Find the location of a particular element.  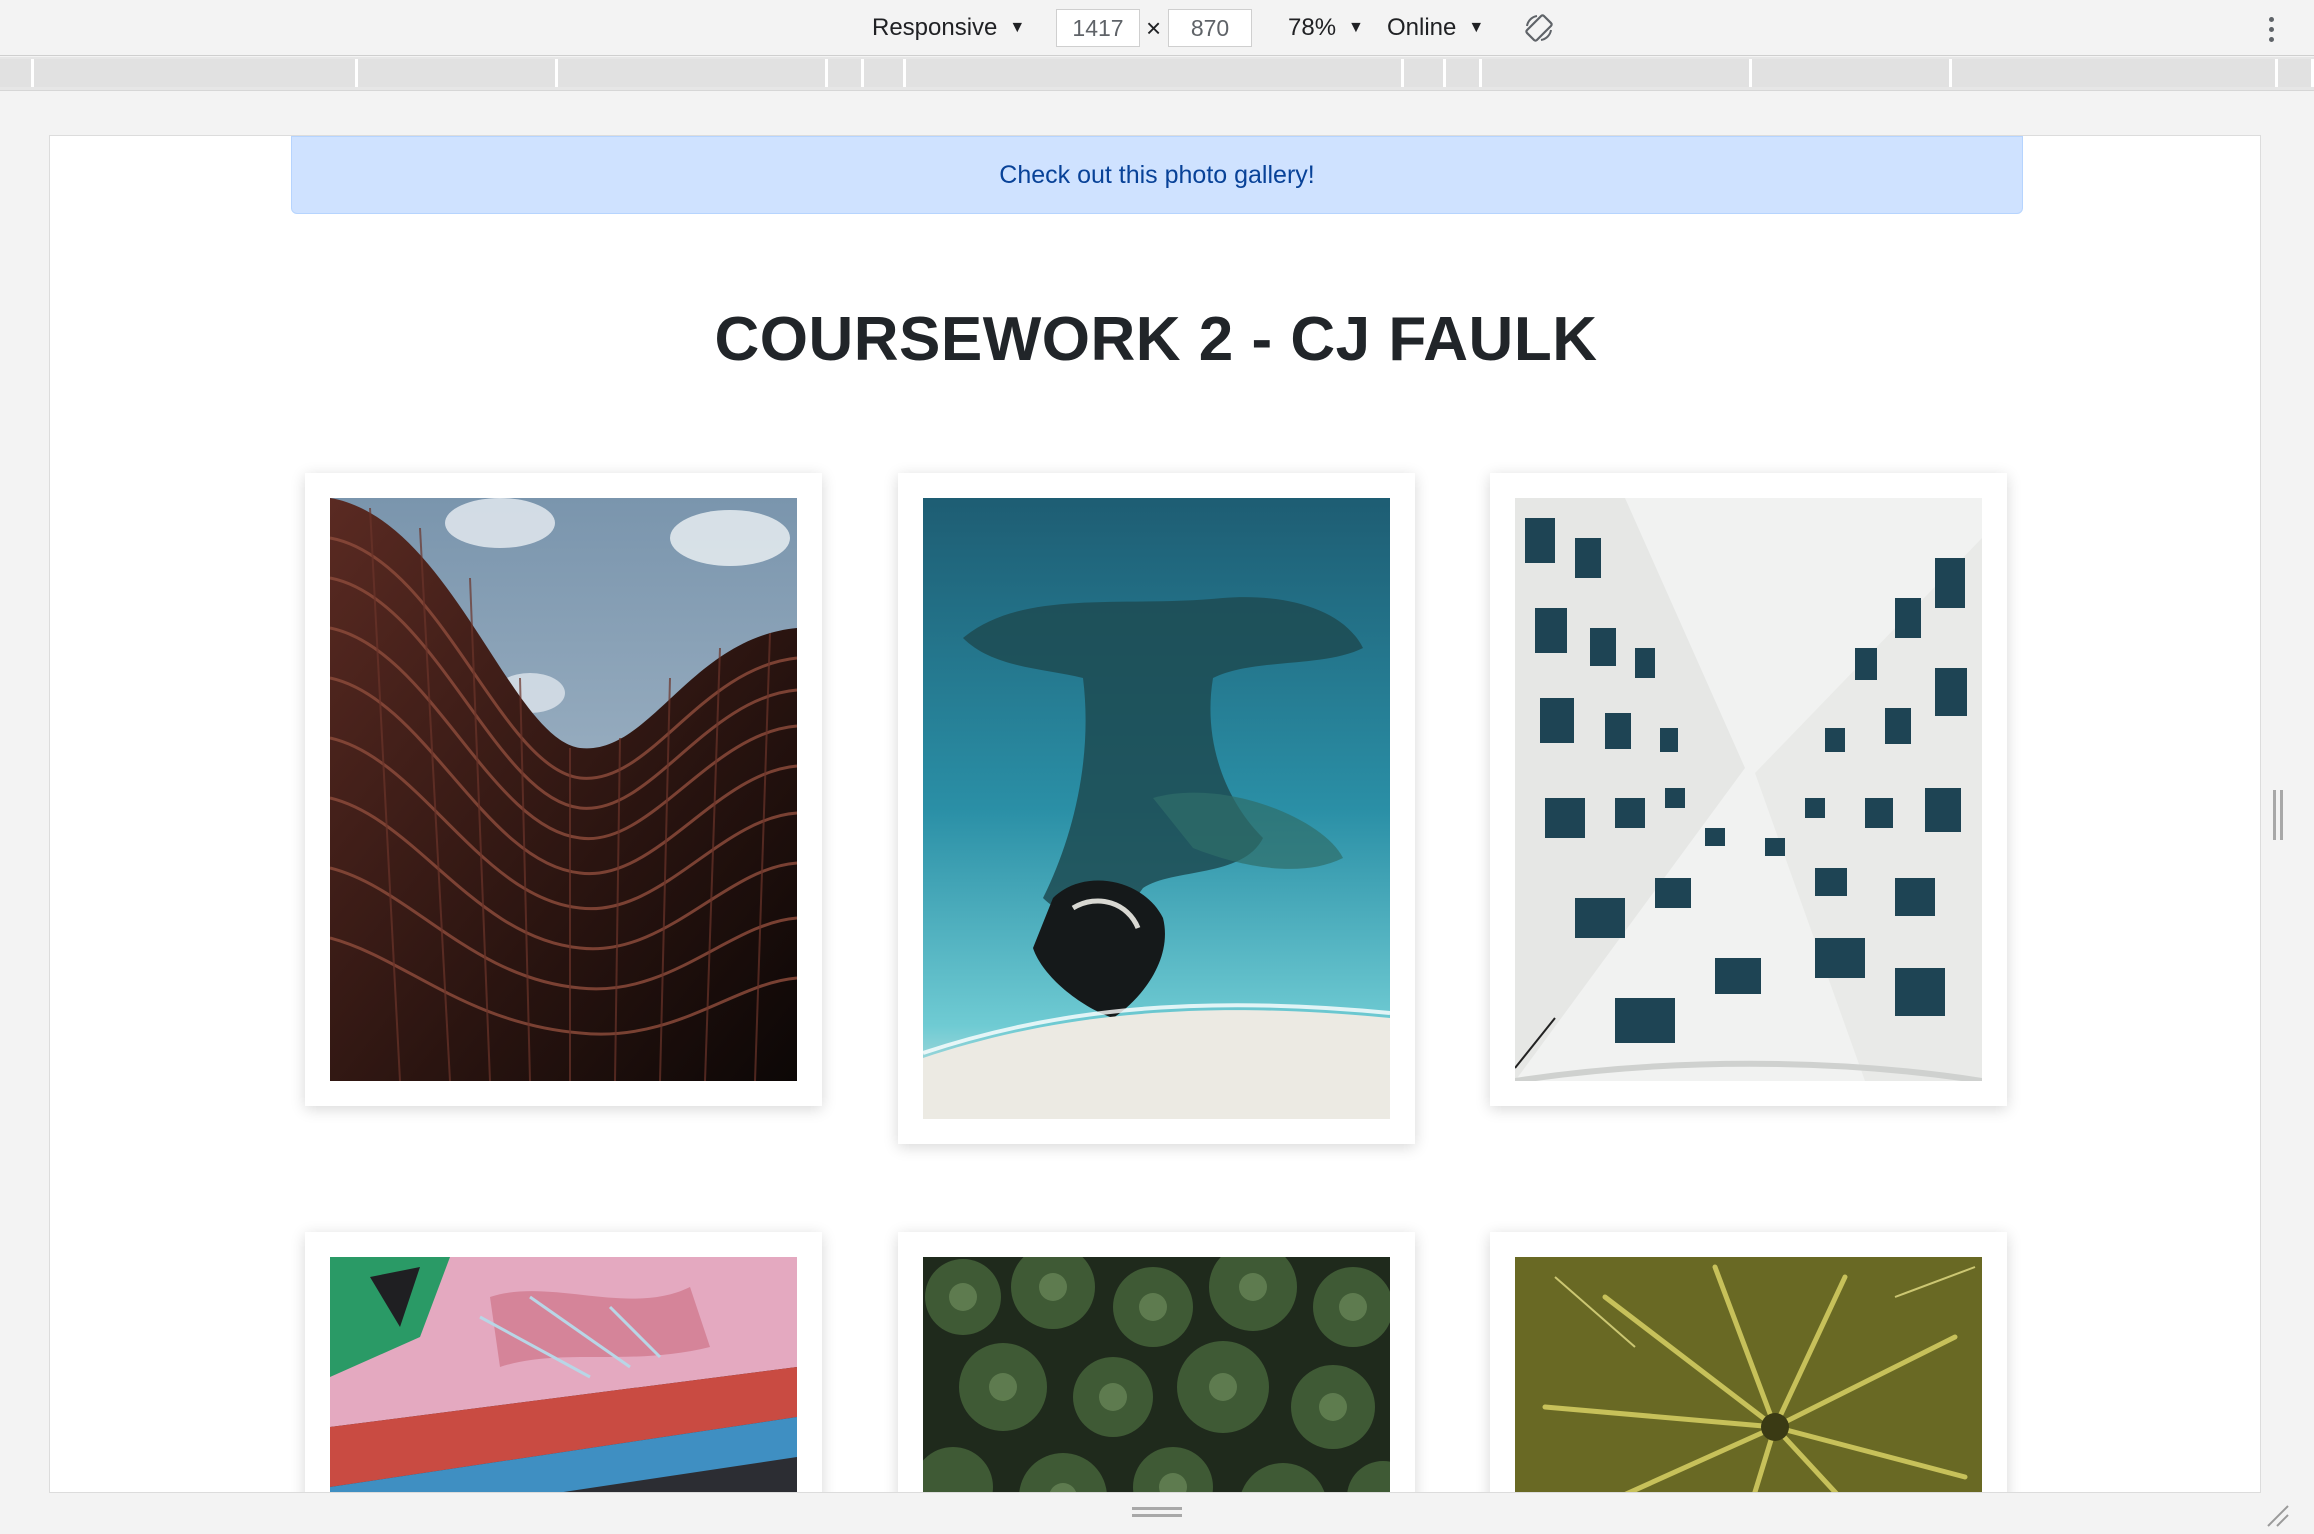

rotate-icon is located at coordinates (1539, 28).